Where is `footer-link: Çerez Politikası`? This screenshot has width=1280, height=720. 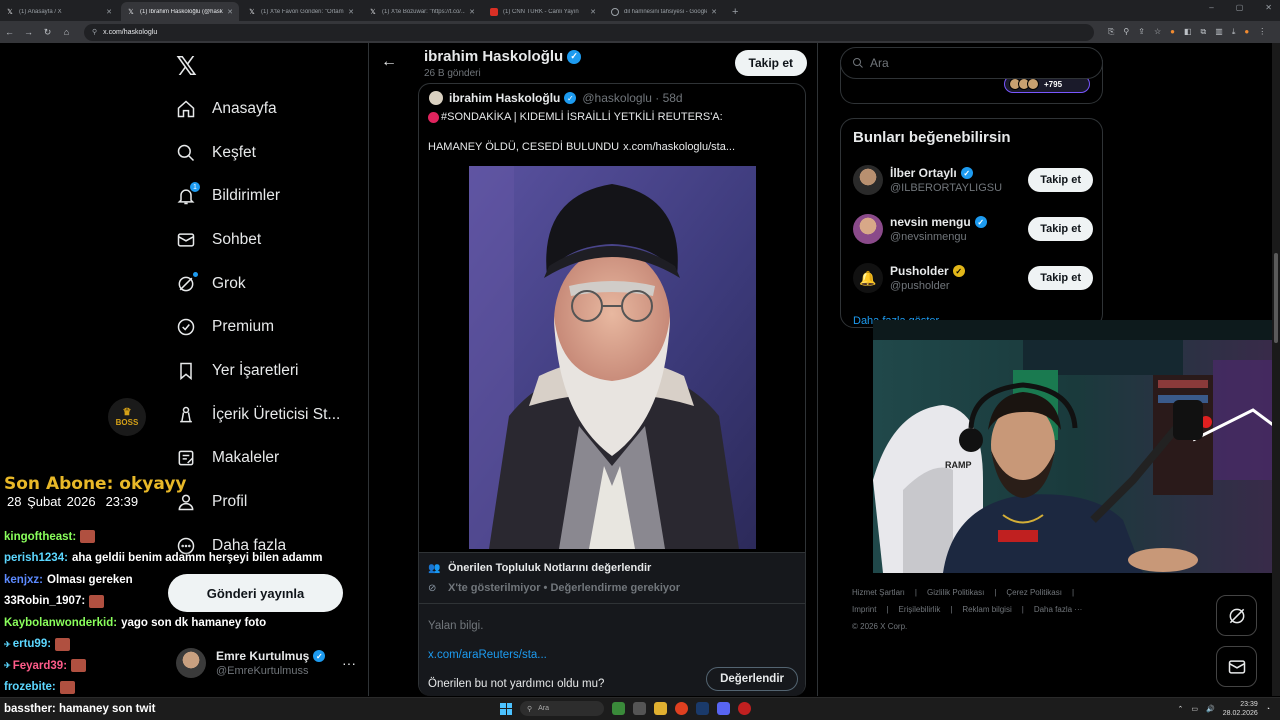
footer-link: Çerez Politikası is located at coordinates (1034, 592).